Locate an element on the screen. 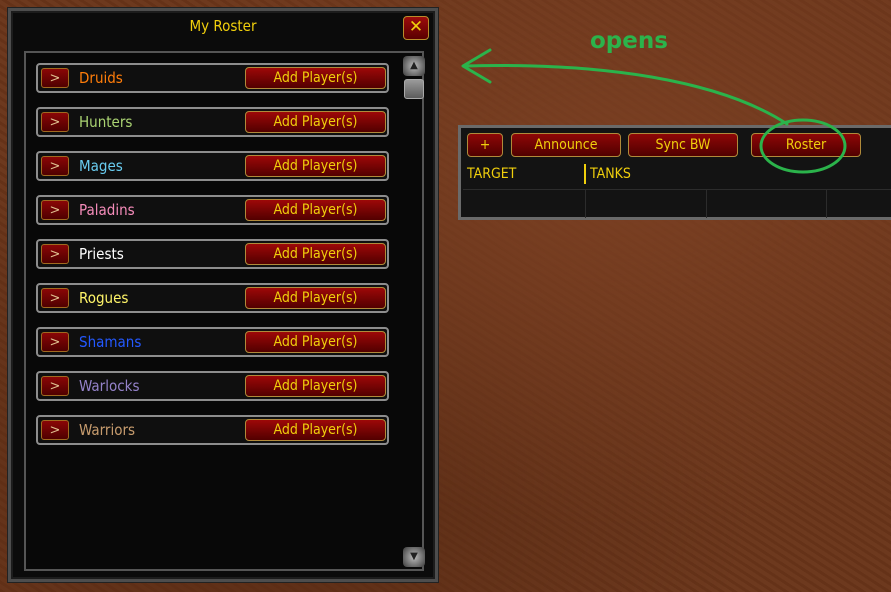  annotation-overlay is located at coordinates (654, 111).